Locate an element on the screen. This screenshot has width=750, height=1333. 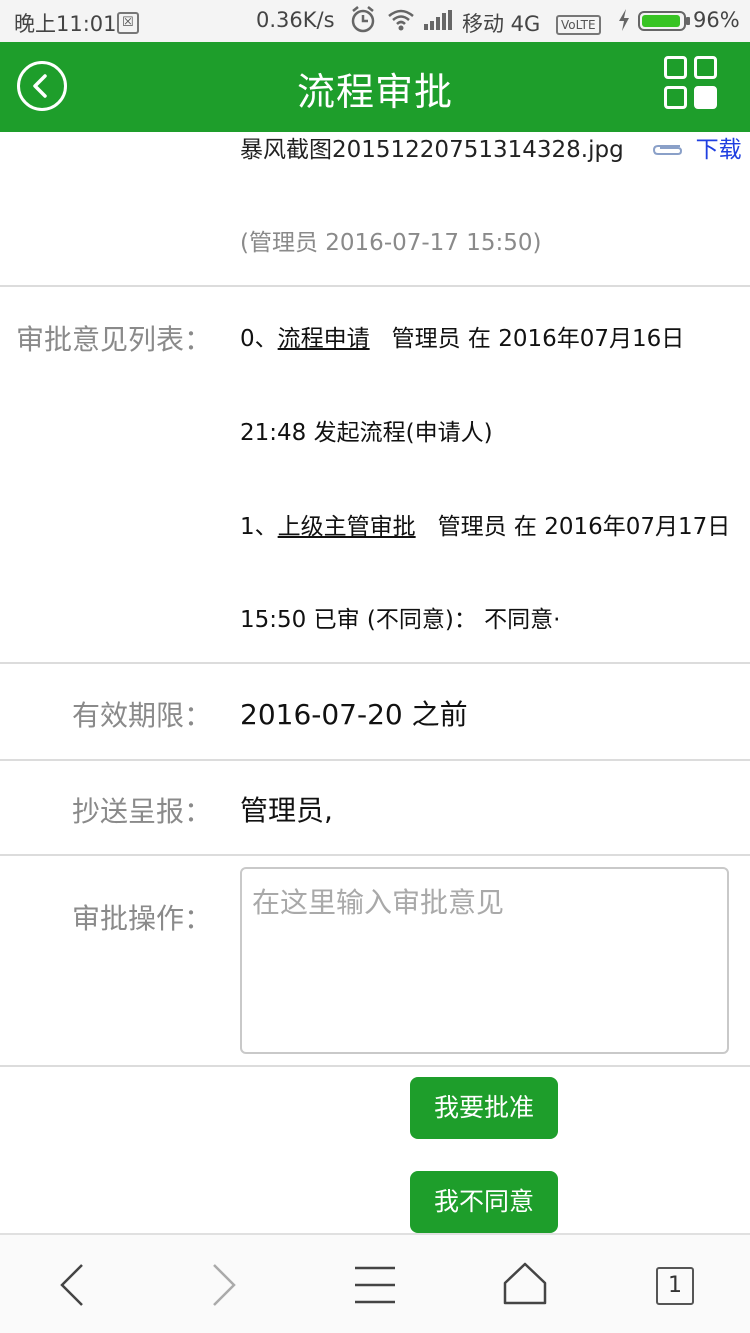
app-header: 流程审批 is located at coordinates (375, 87).